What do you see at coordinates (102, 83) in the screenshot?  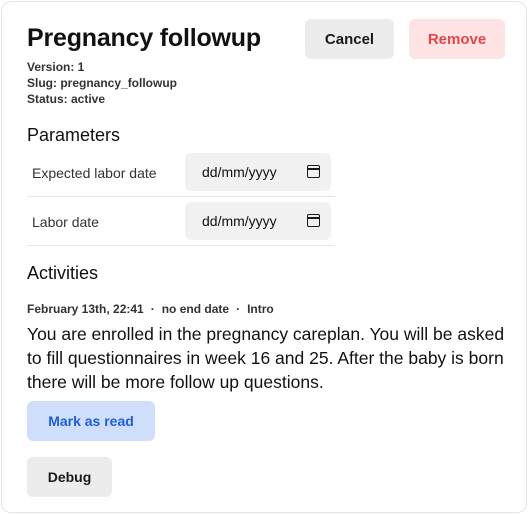 I see `slug-text: Slug: pregnancy_followup` at bounding box center [102, 83].